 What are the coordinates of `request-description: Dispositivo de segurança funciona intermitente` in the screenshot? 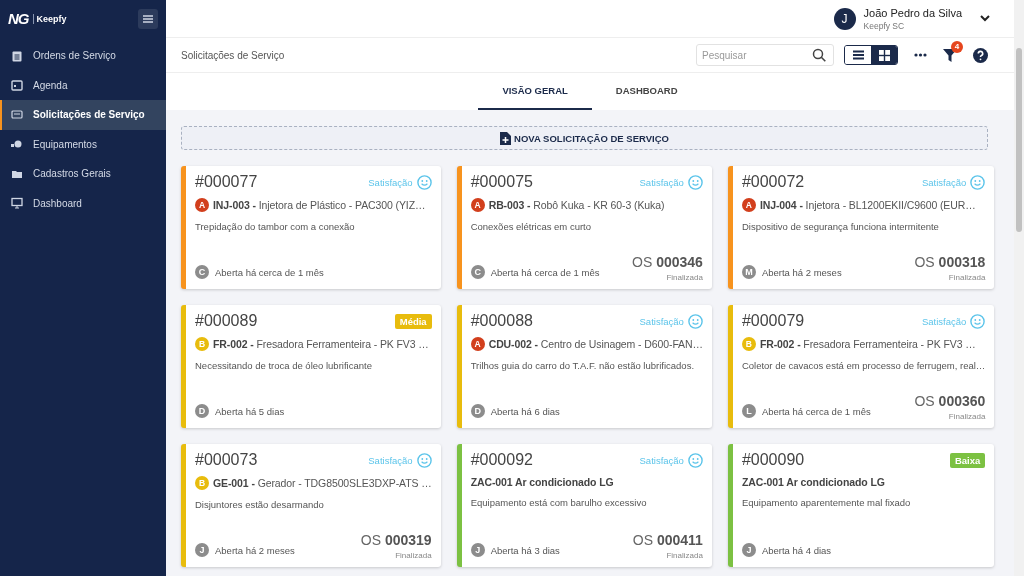 It's located at (840, 226).